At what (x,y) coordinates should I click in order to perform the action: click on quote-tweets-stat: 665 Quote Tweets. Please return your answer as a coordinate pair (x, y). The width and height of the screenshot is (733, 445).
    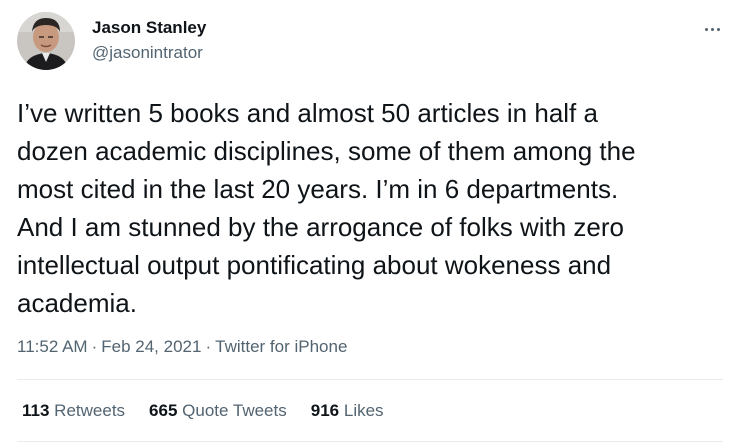
    Looking at the image, I should click on (218, 411).